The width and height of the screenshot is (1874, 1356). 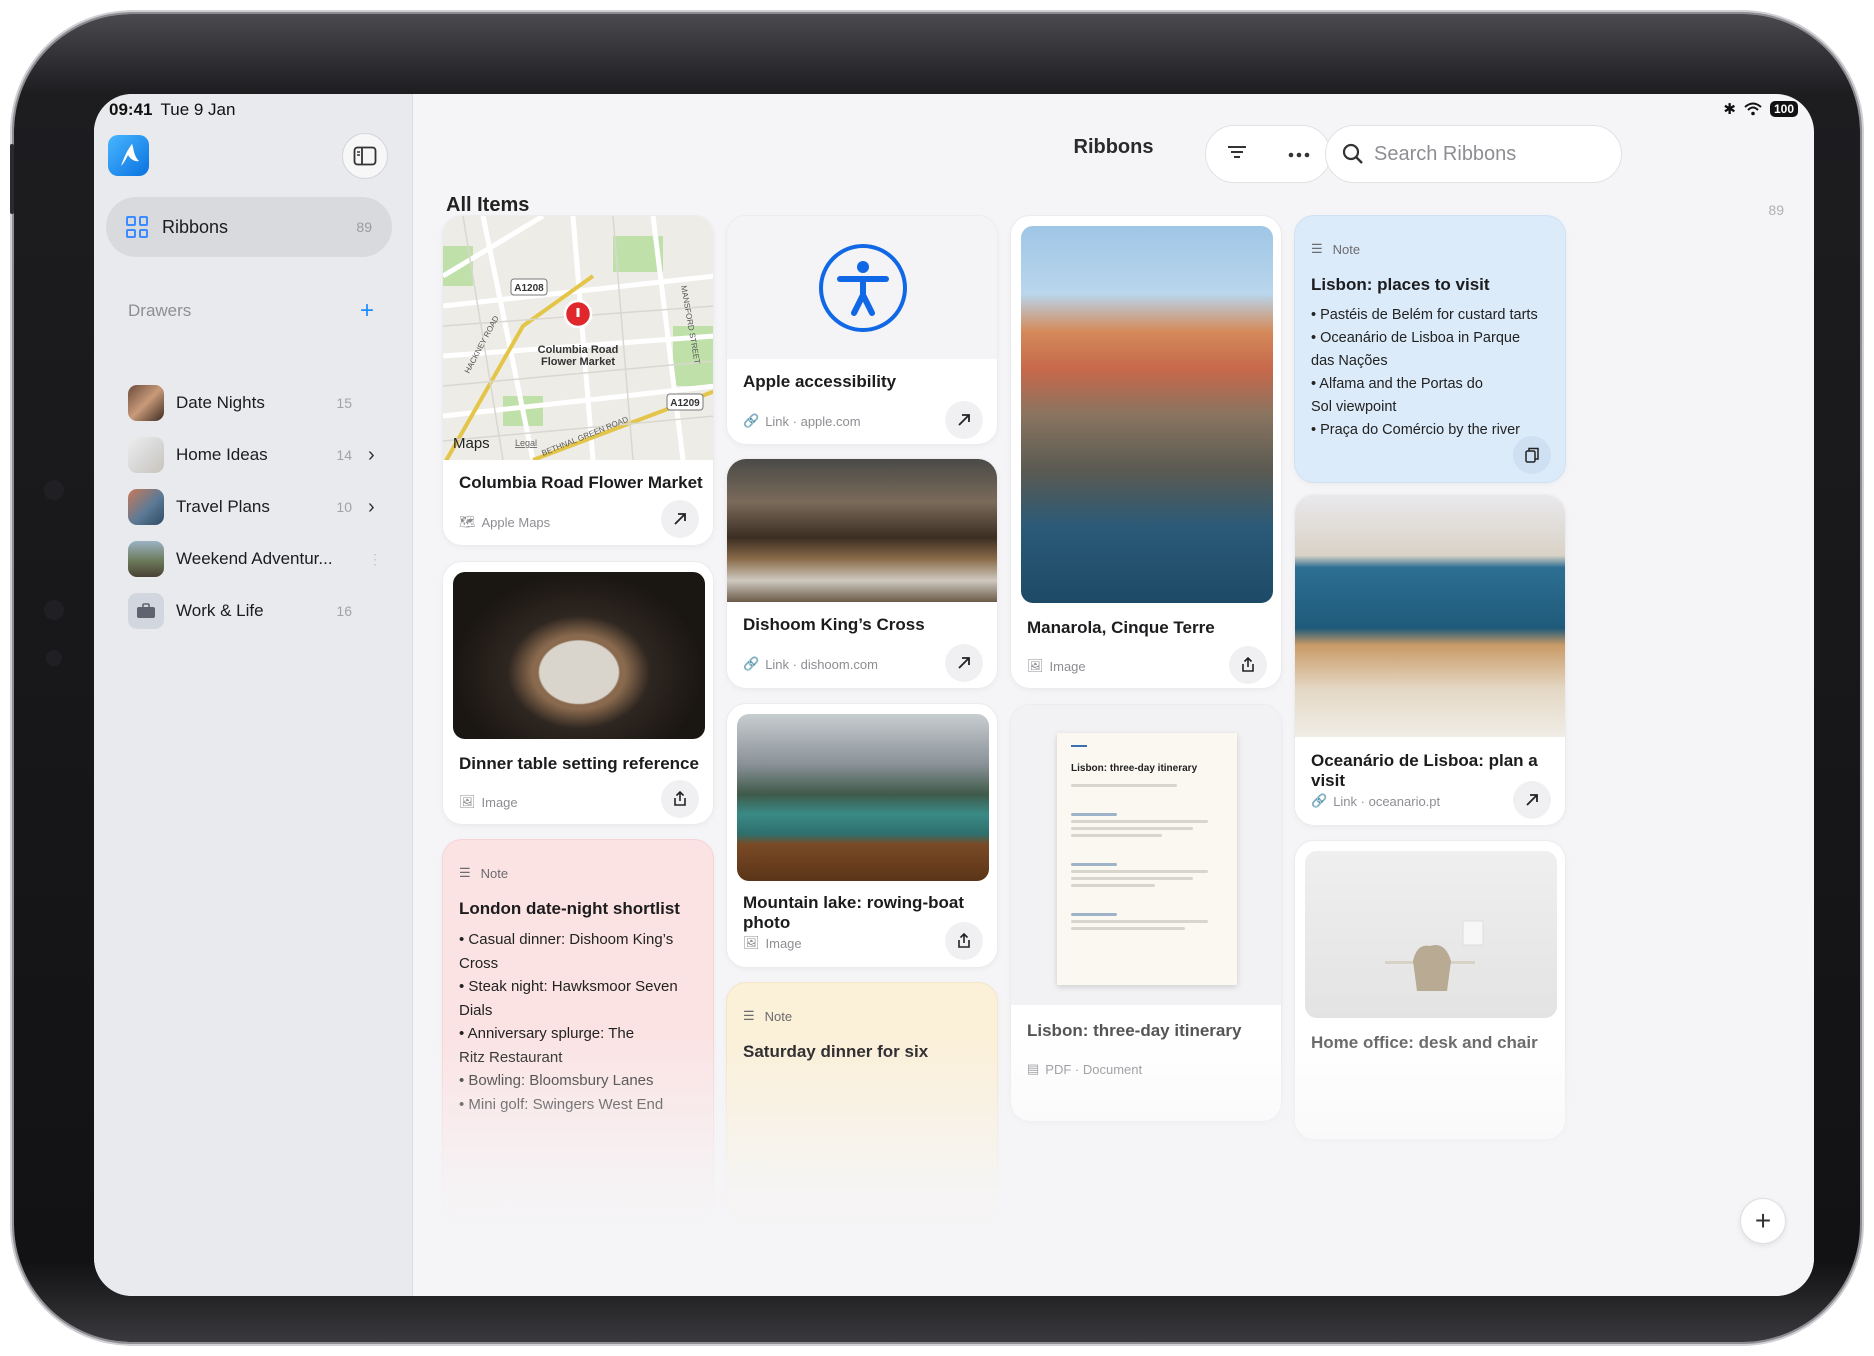 I want to click on grid-icon, so click(x=137, y=227).